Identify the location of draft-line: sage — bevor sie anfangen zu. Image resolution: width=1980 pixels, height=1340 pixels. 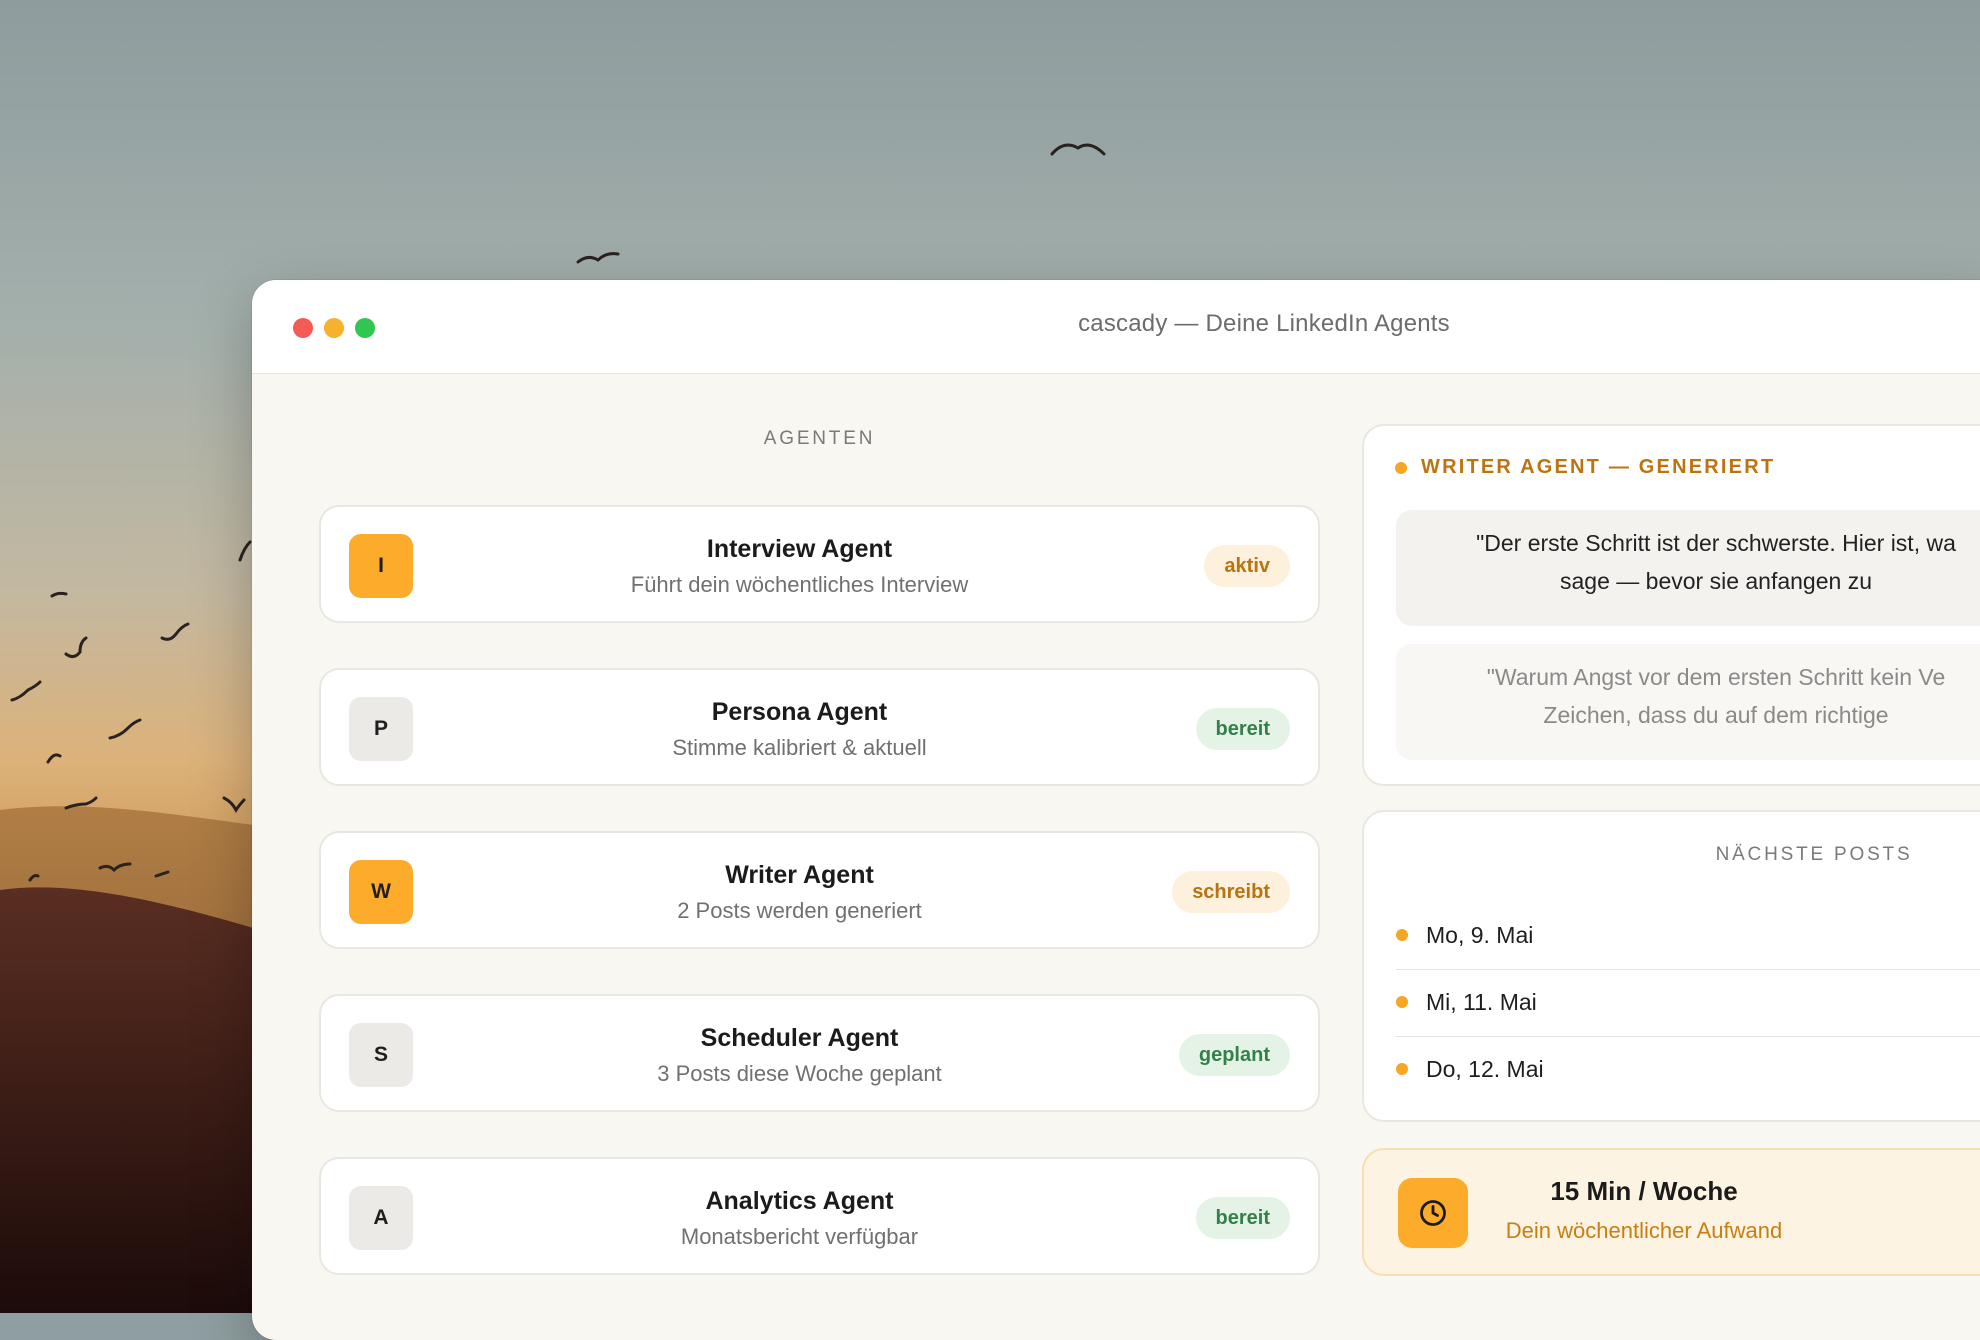
(1716, 581).